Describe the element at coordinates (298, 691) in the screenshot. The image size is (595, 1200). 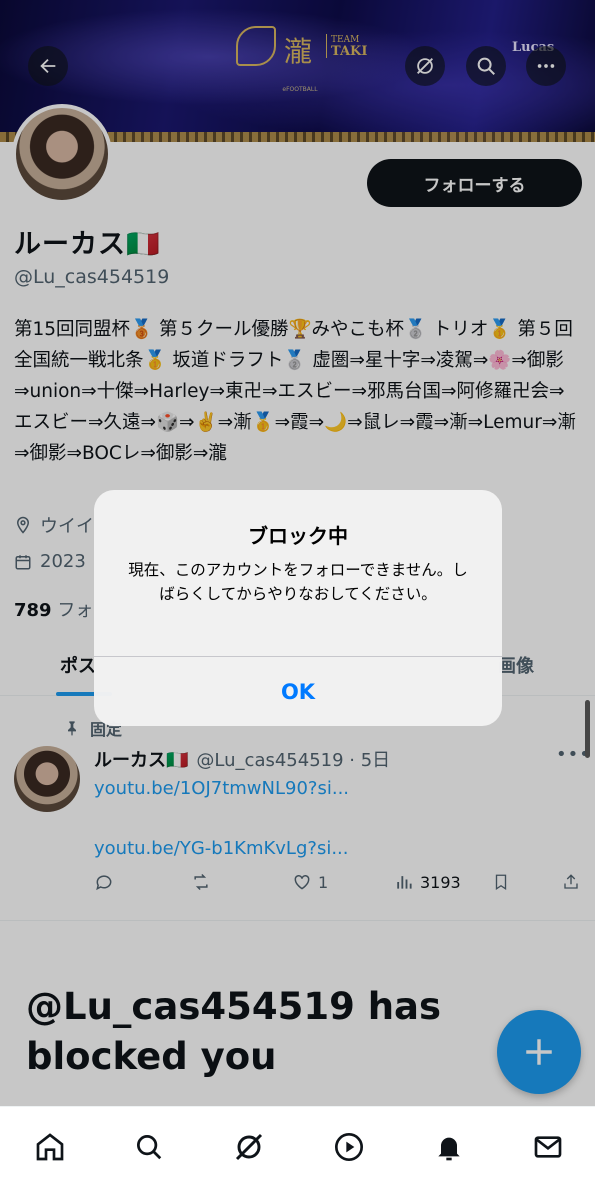
I see `alert-ok-button: OK` at that location.